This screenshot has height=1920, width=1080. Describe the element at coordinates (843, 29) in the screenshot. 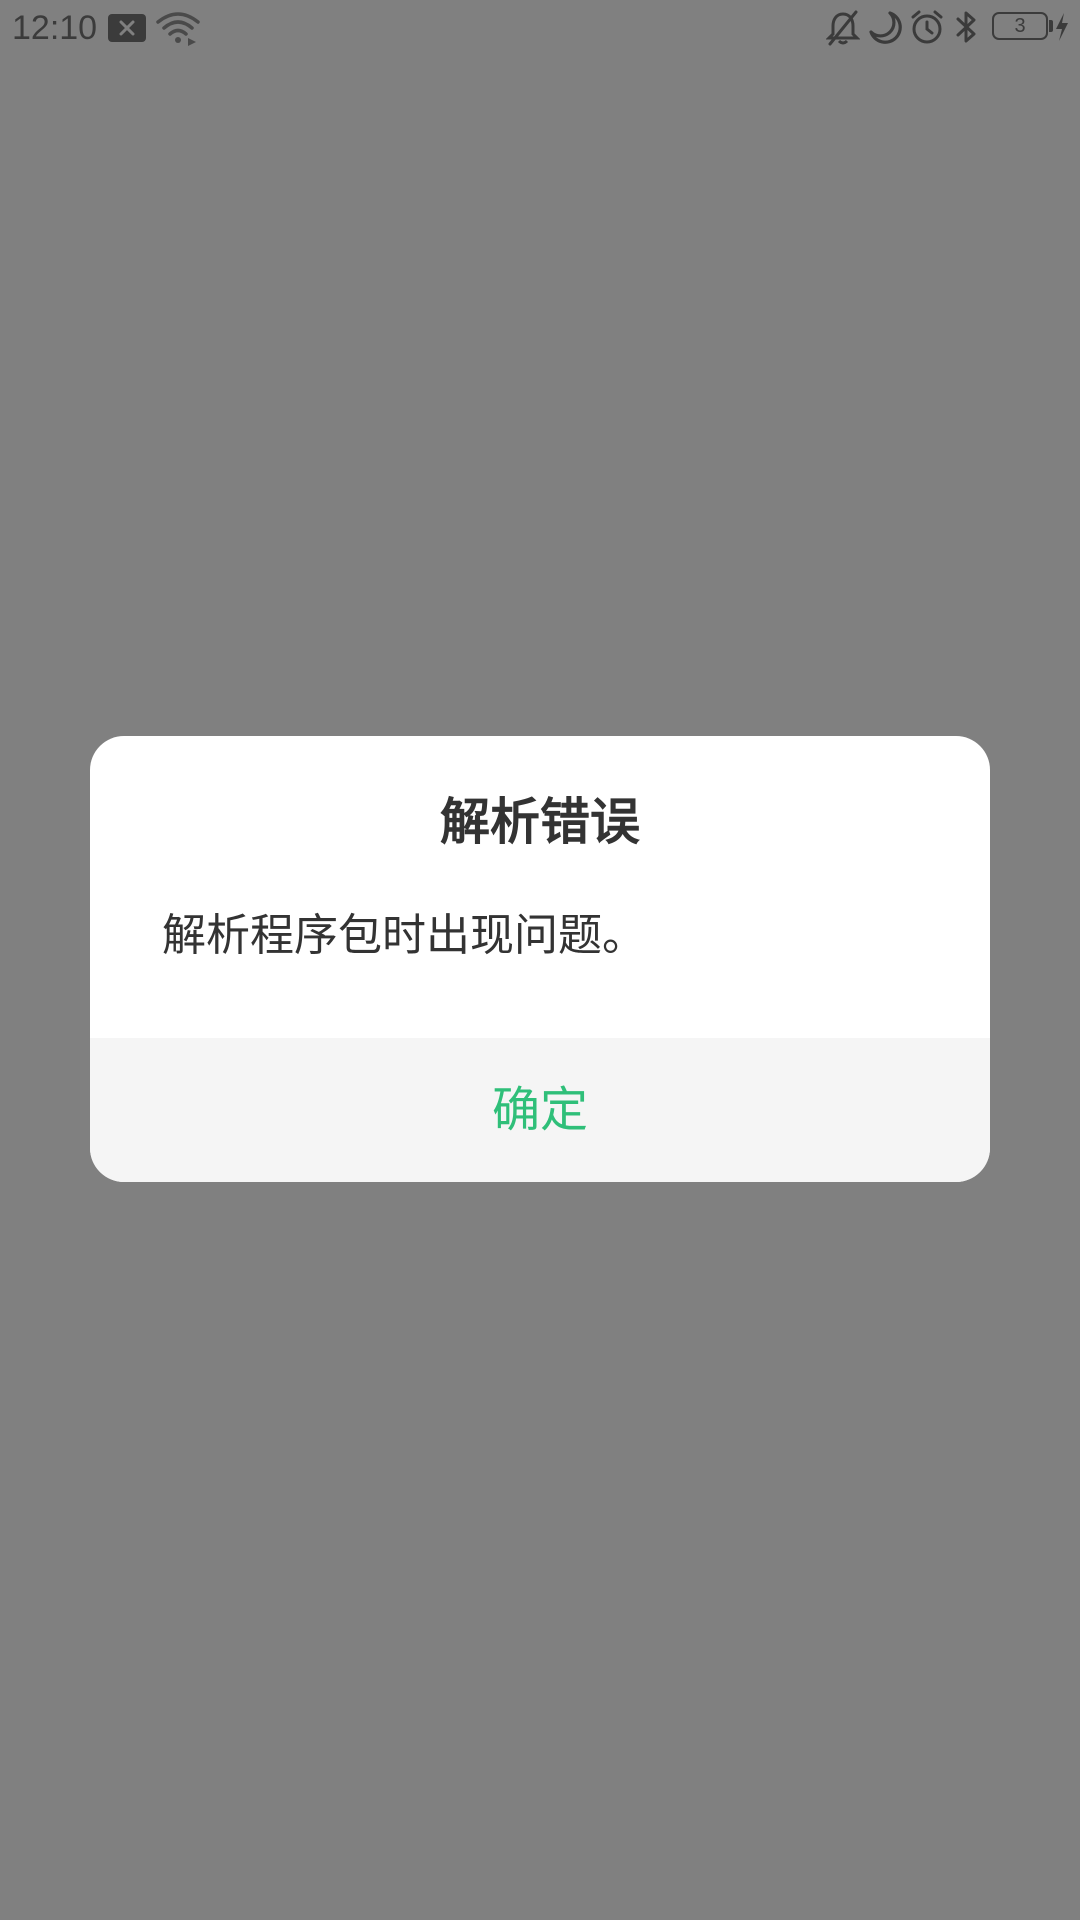

I see `bell-off-icon` at that location.